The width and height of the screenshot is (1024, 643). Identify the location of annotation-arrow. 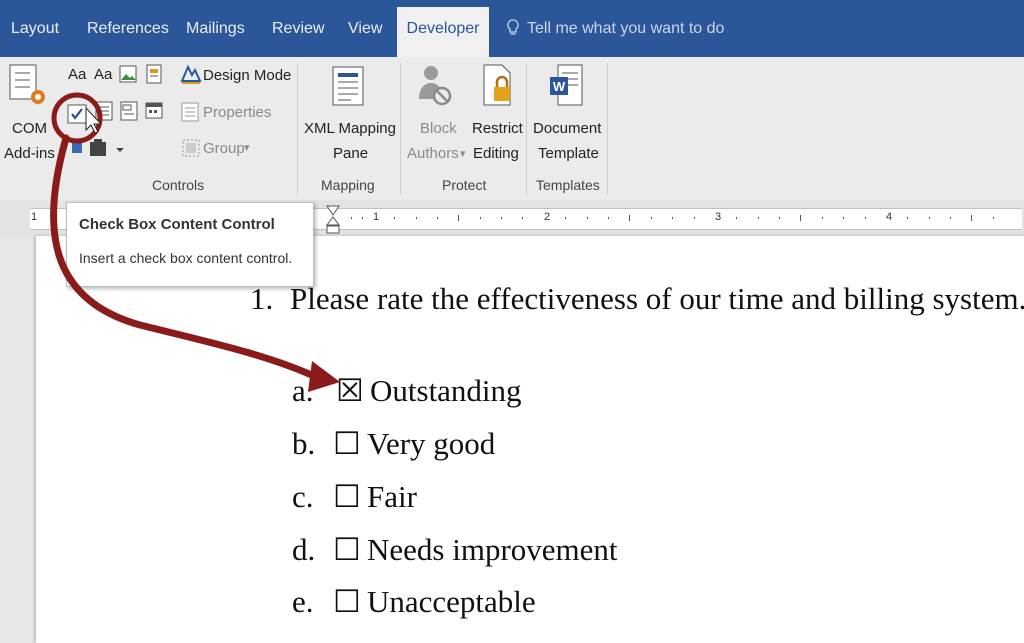
(186, 258).